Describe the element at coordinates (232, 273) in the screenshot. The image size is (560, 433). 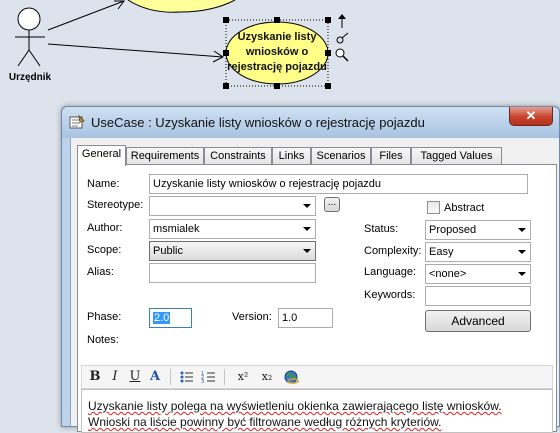
I see `alias-input` at that location.